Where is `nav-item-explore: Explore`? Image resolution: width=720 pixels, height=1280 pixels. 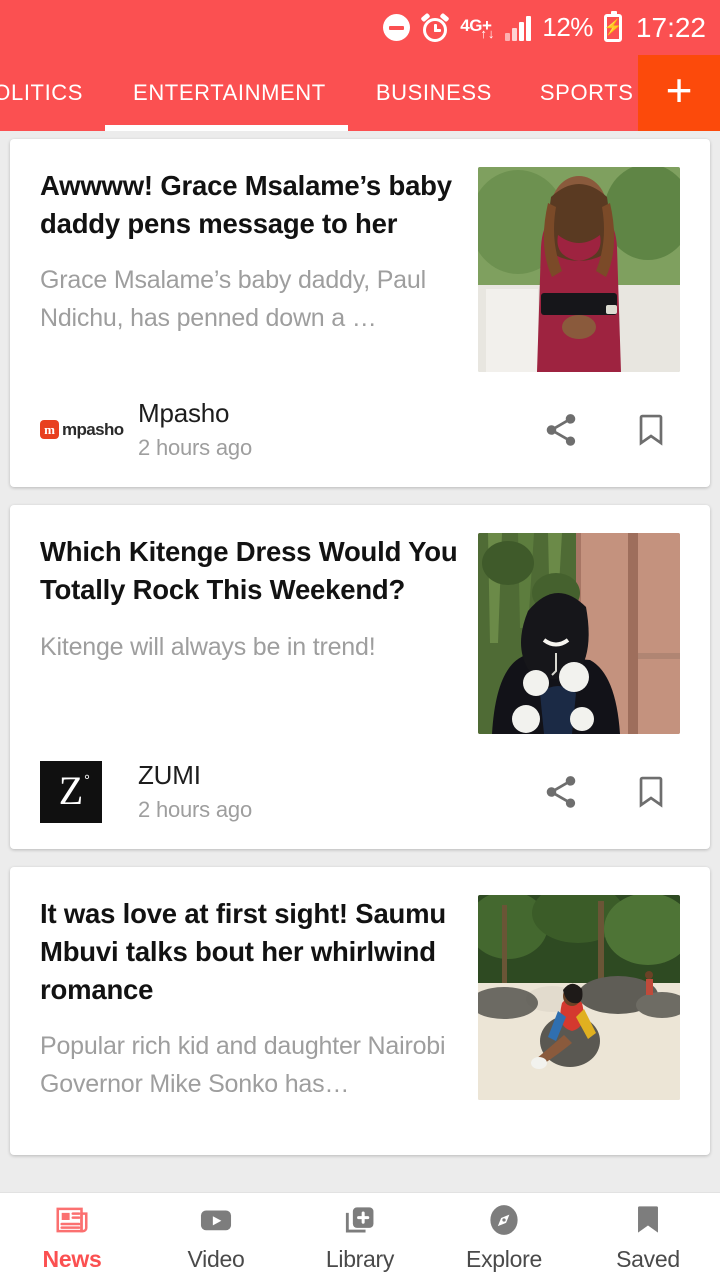
nav-item-explore: Explore is located at coordinates (504, 1237).